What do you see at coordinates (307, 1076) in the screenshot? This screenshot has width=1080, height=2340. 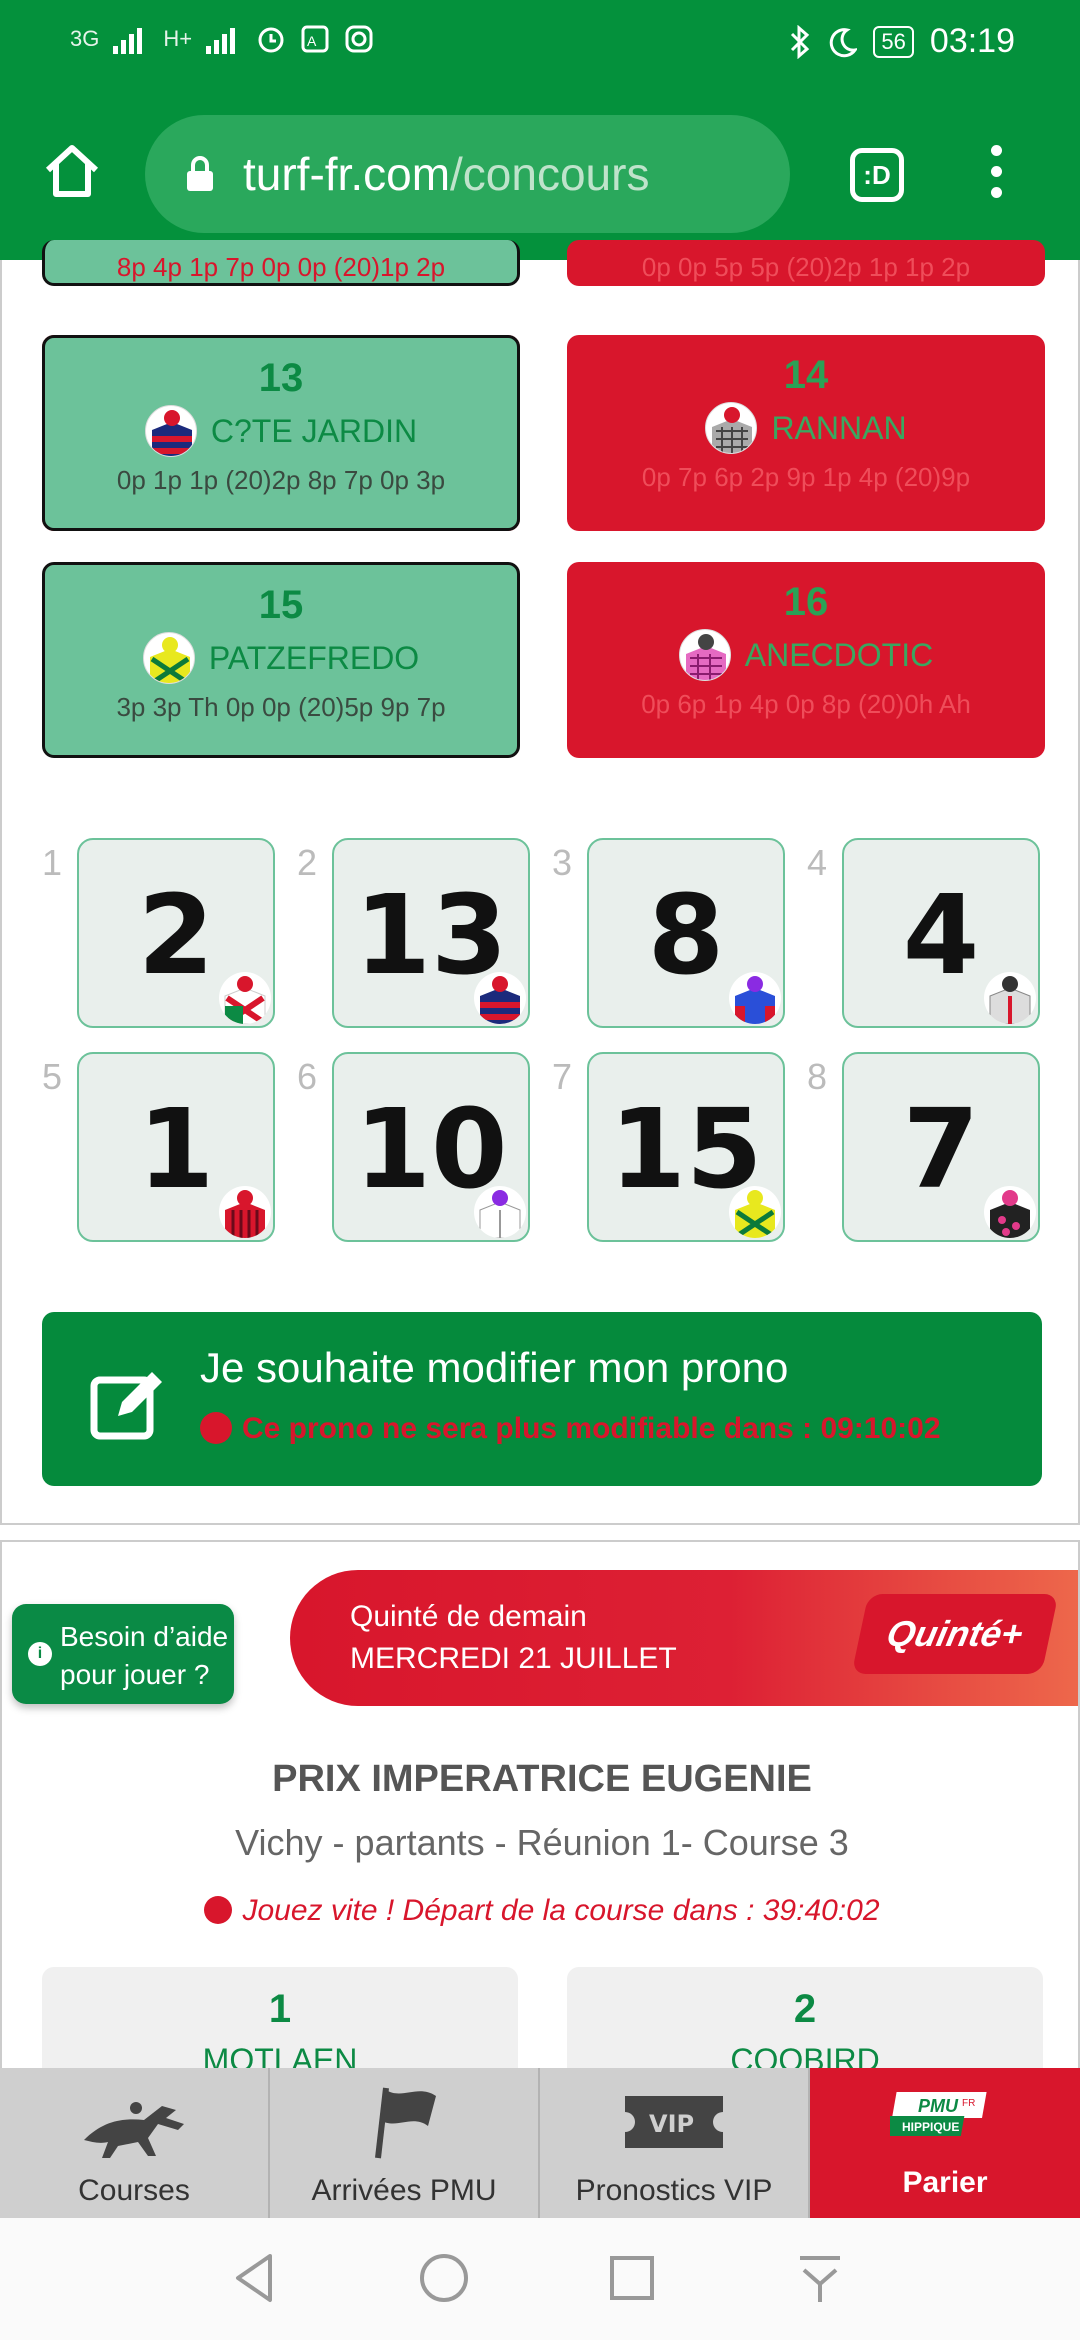 I see `pick-rank: 6` at bounding box center [307, 1076].